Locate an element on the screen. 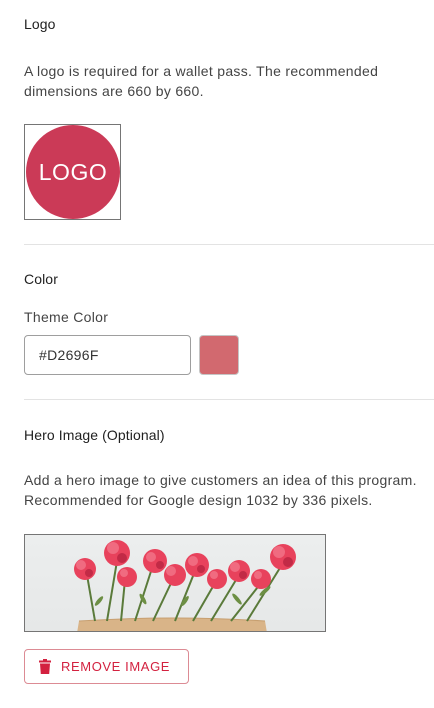 The height and width of the screenshot is (708, 434). remove-image-label: REMOVE IMAGE is located at coordinates (116, 666).